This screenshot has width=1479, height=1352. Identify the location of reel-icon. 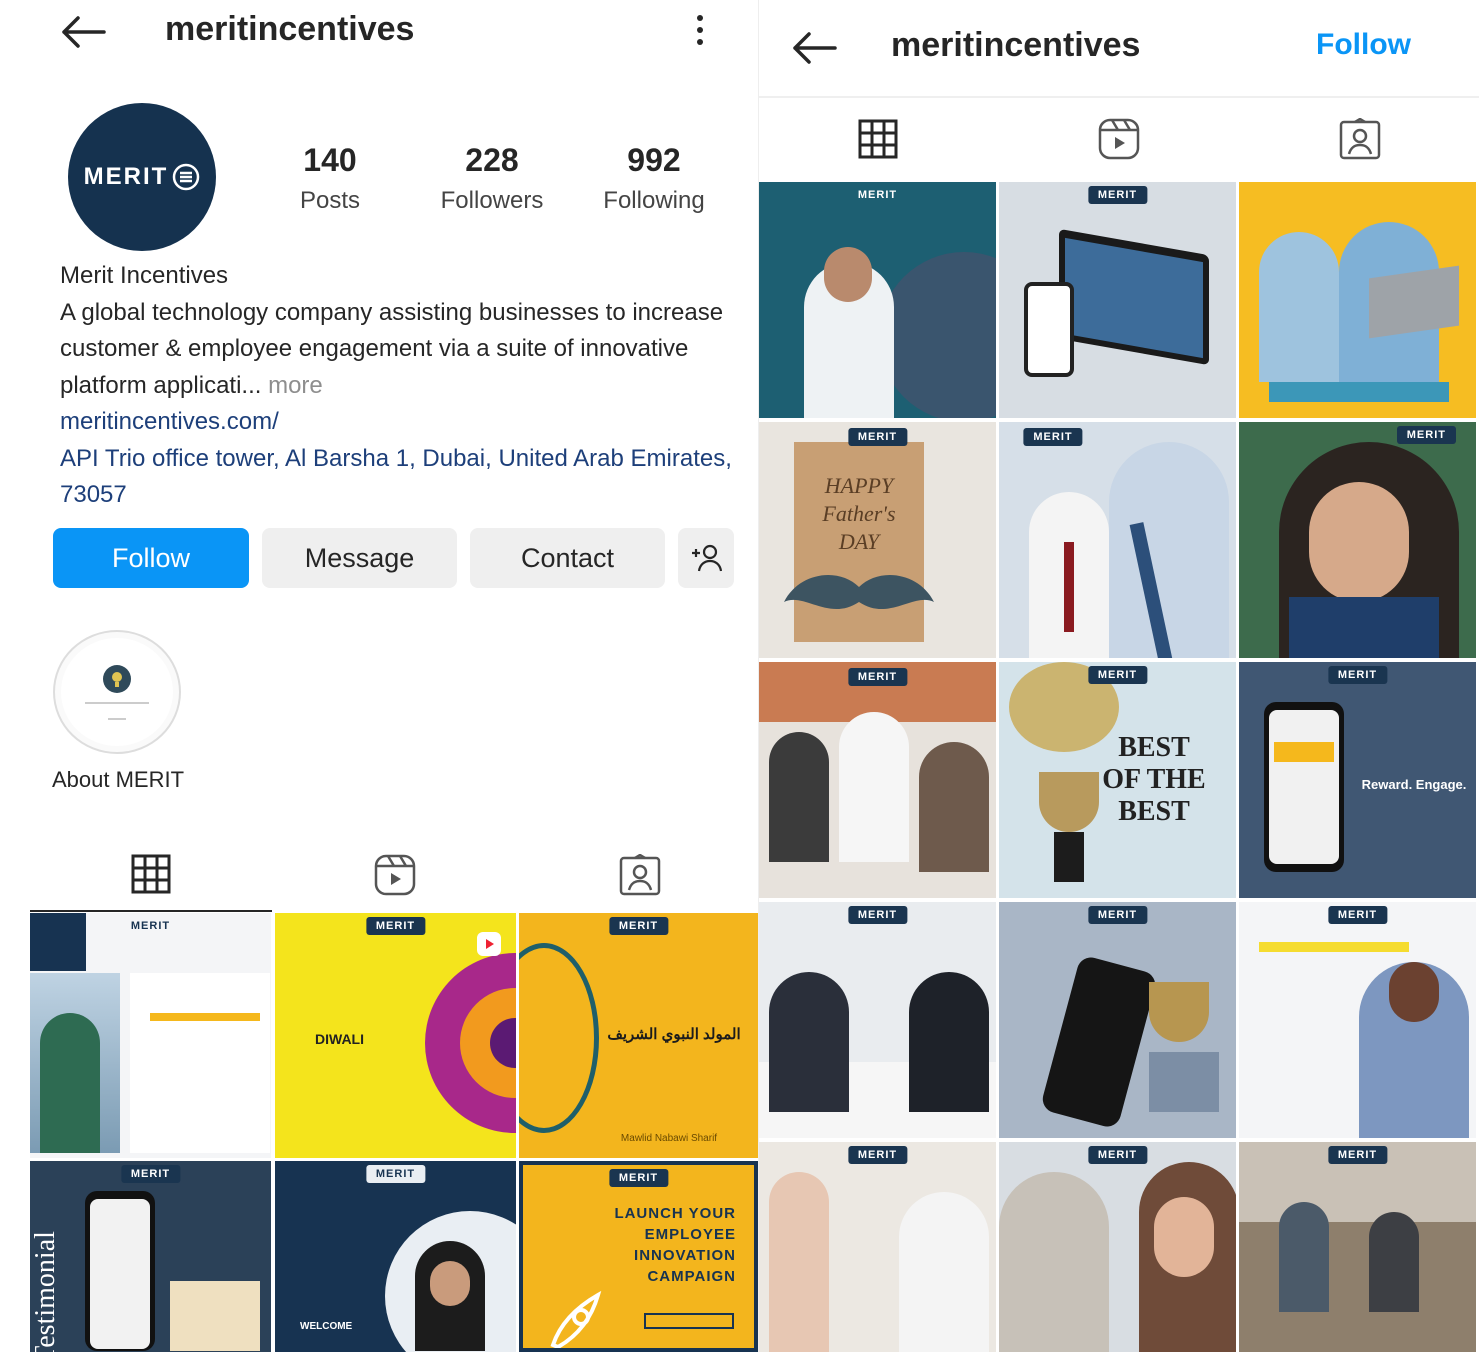
(489, 944).